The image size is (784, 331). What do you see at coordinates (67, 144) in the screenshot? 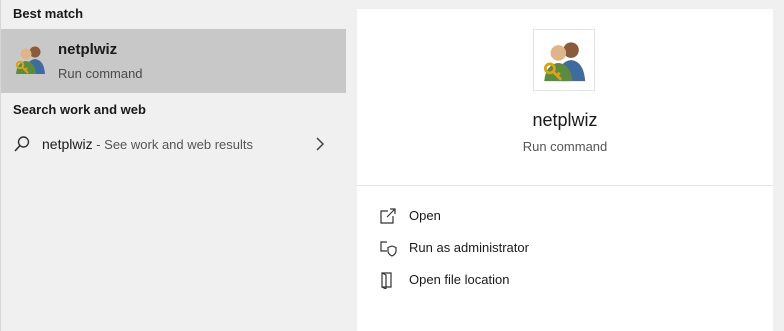
I see `web-search-query: netplwiz` at bounding box center [67, 144].